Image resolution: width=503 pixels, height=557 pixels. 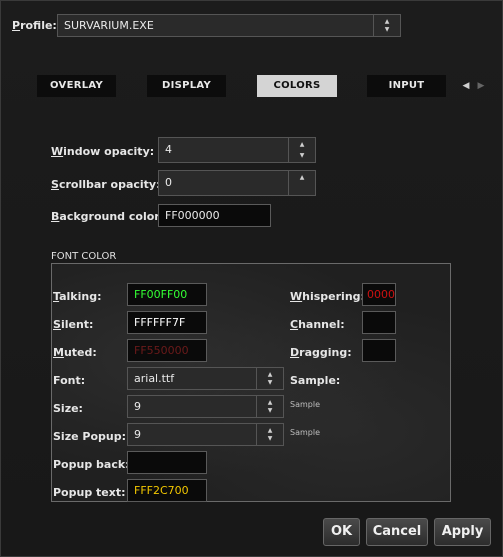 What do you see at coordinates (341, 532) in the screenshot?
I see `ok-button: OK` at bounding box center [341, 532].